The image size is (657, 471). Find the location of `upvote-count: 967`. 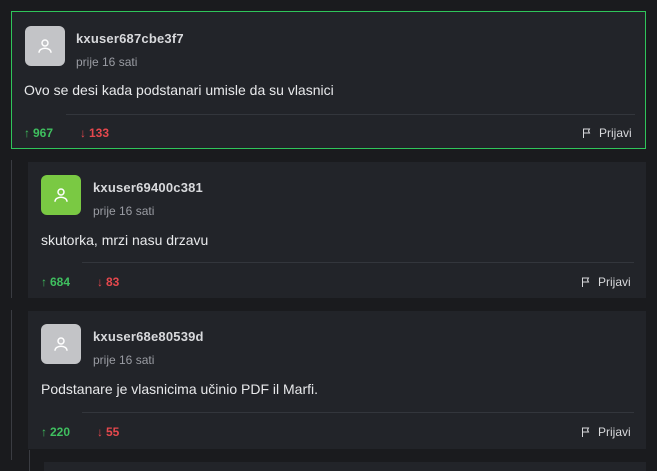

upvote-count: 967 is located at coordinates (43, 133).